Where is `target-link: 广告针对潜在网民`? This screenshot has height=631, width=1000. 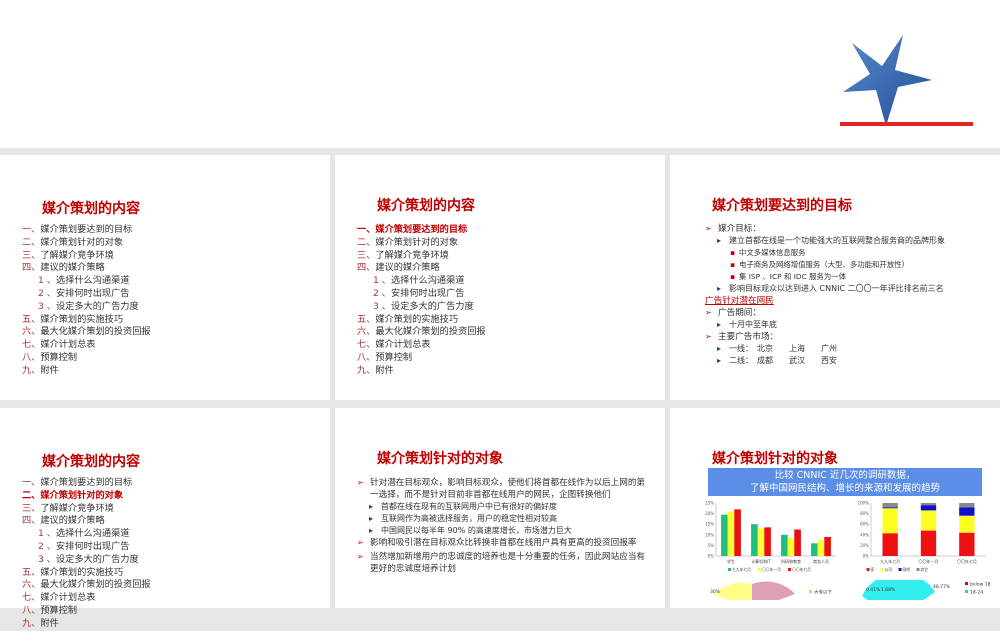 target-link: 广告针对潜在网民 is located at coordinates (850, 301).